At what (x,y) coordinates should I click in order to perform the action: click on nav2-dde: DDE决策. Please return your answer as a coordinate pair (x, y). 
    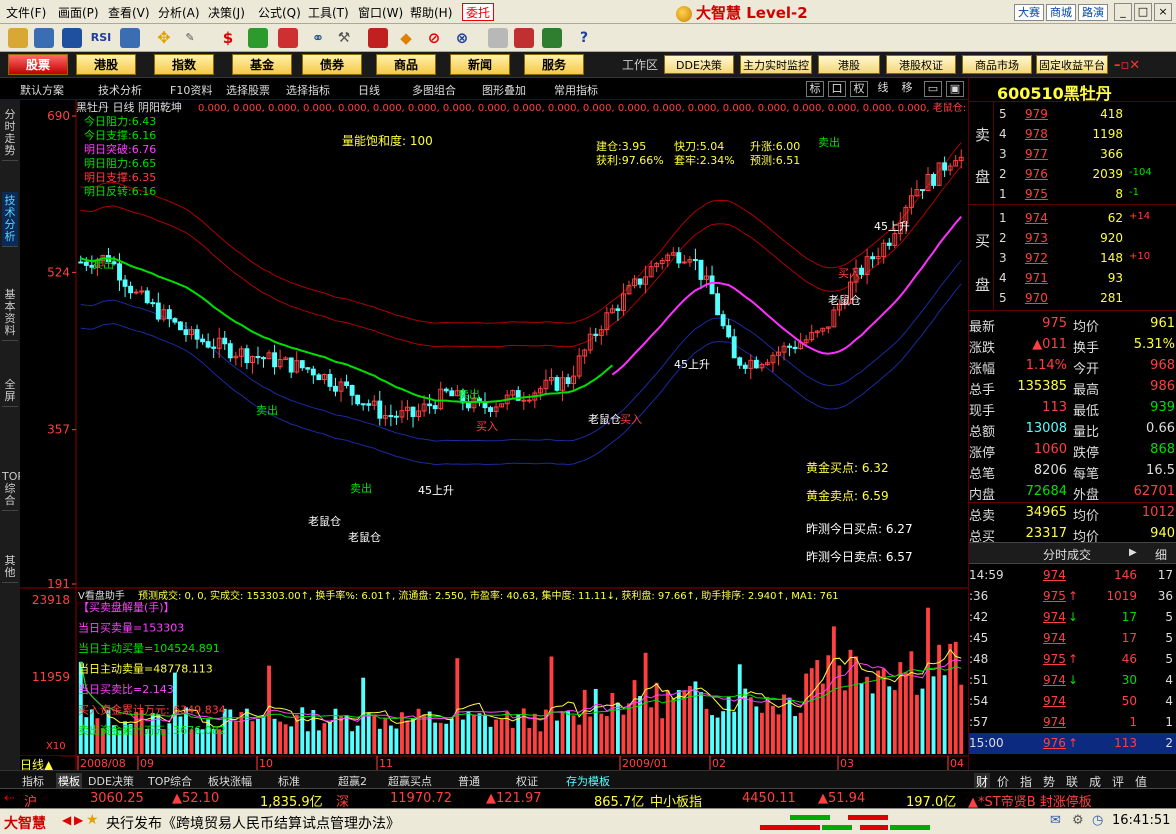
    Looking at the image, I should click on (699, 64).